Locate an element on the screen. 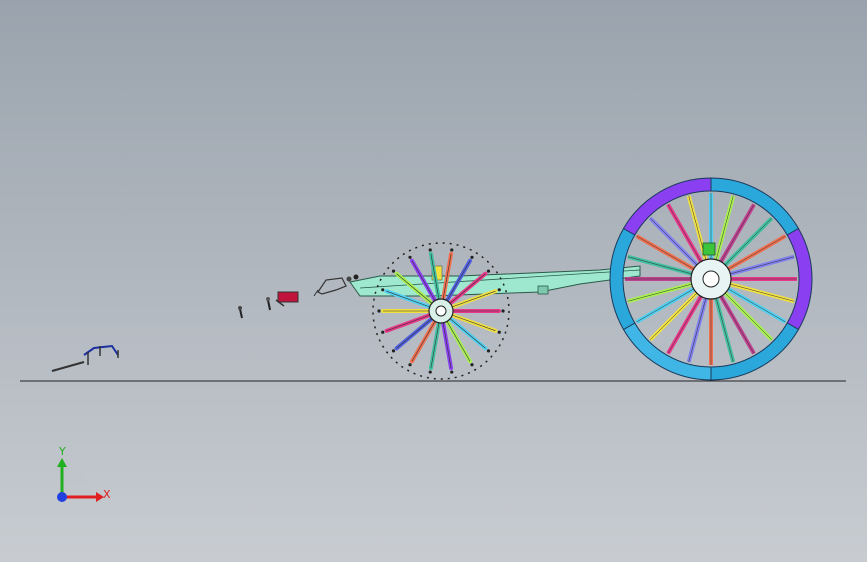  rake-wheel is located at coordinates (441, 311).